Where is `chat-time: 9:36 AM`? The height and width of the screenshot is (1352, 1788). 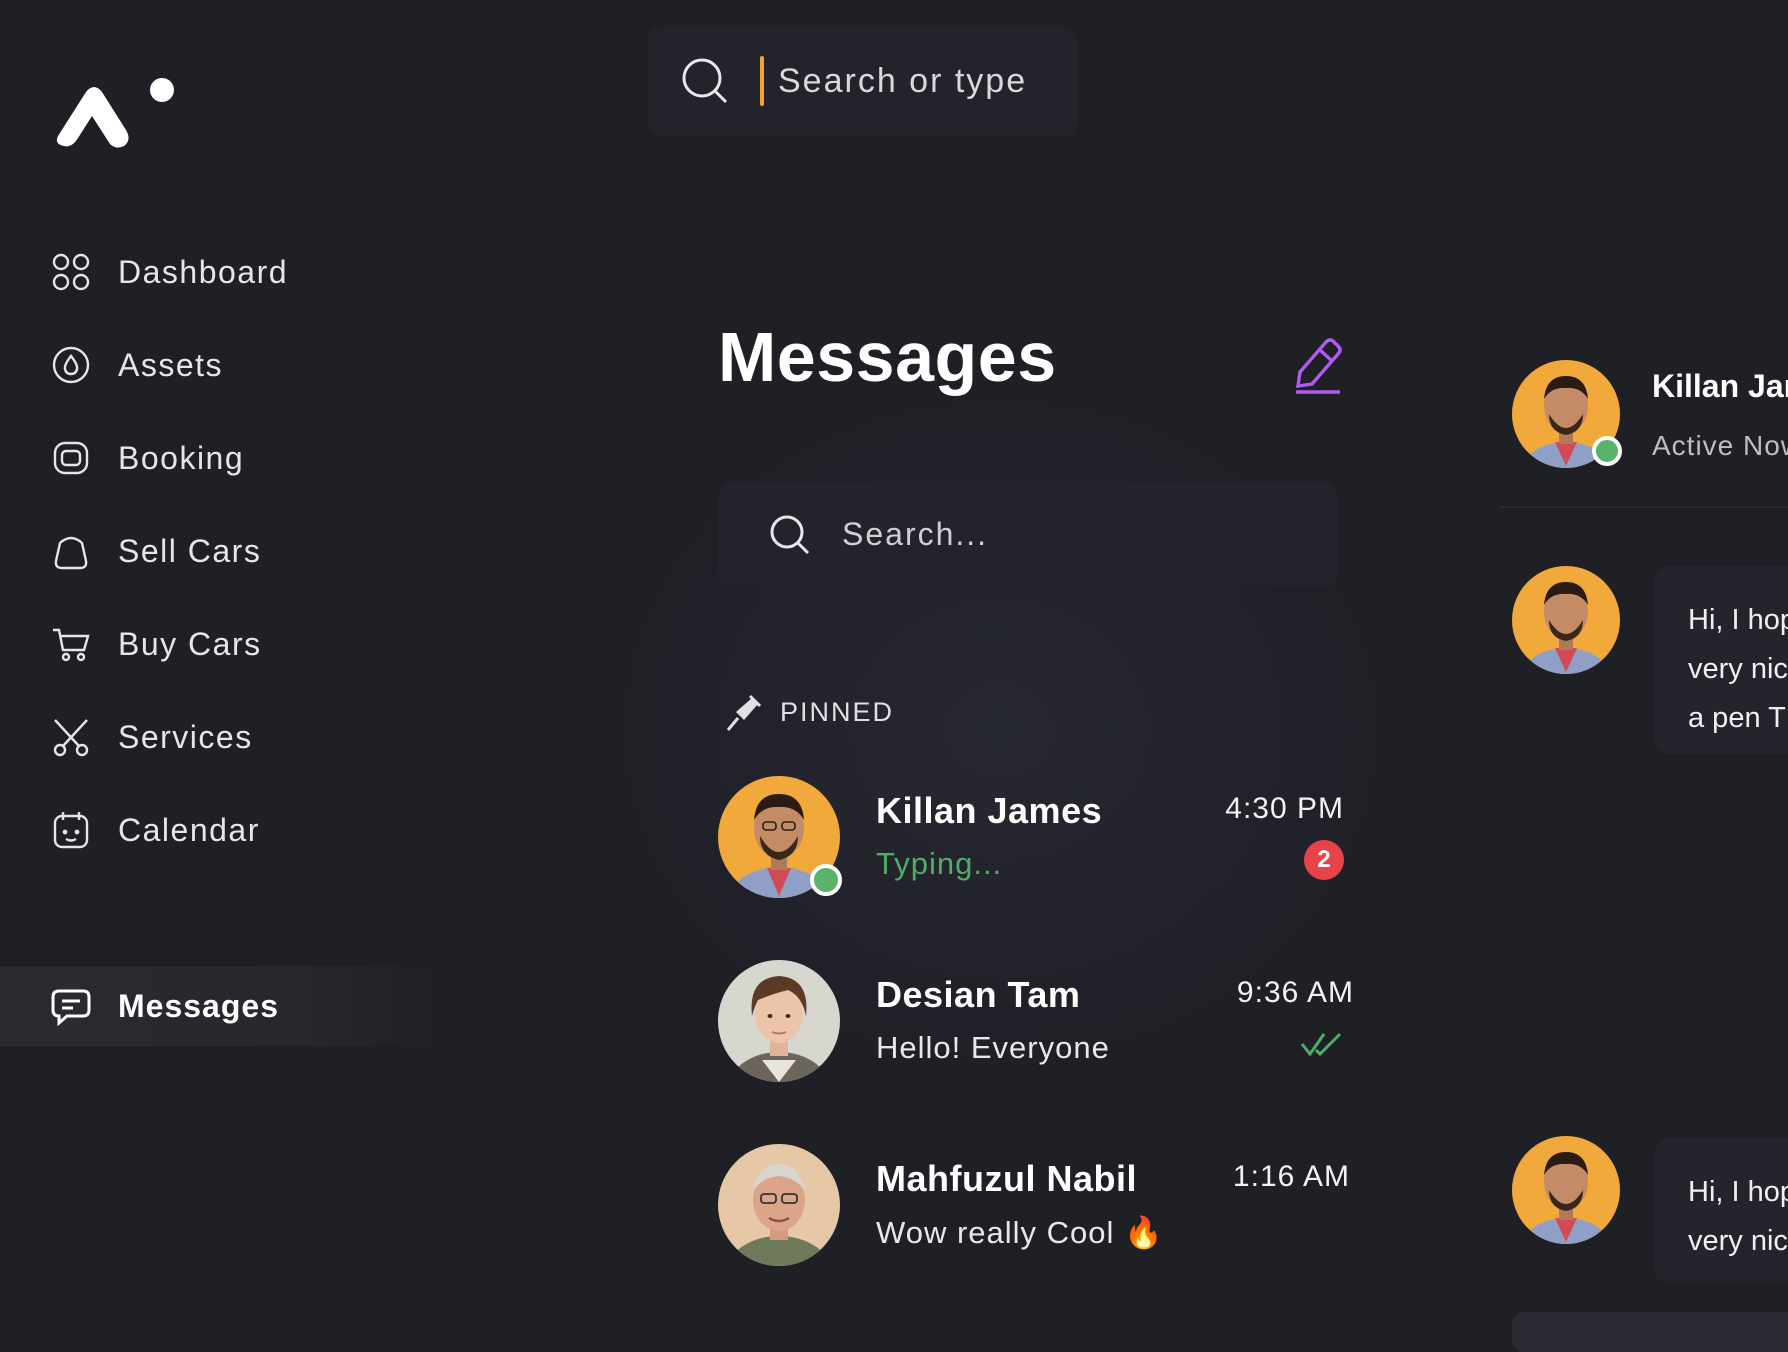 chat-time: 9:36 AM is located at coordinates (1295, 992).